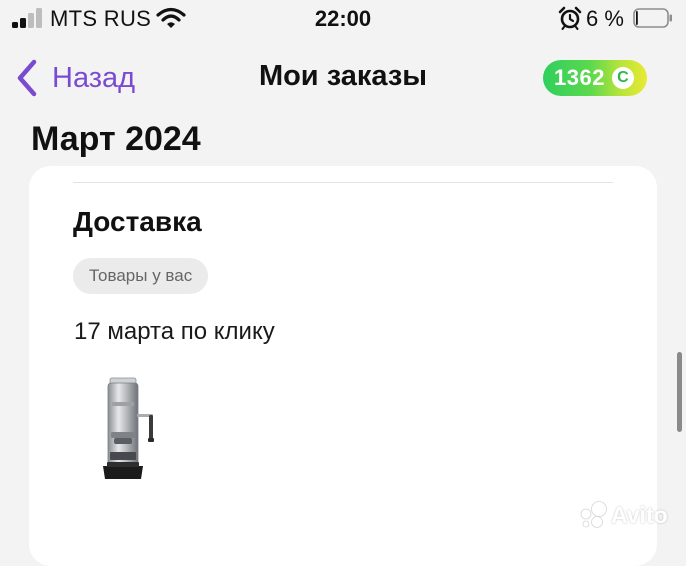  Describe the element at coordinates (137, 221) in the screenshot. I see `order-type: Доставка` at that location.